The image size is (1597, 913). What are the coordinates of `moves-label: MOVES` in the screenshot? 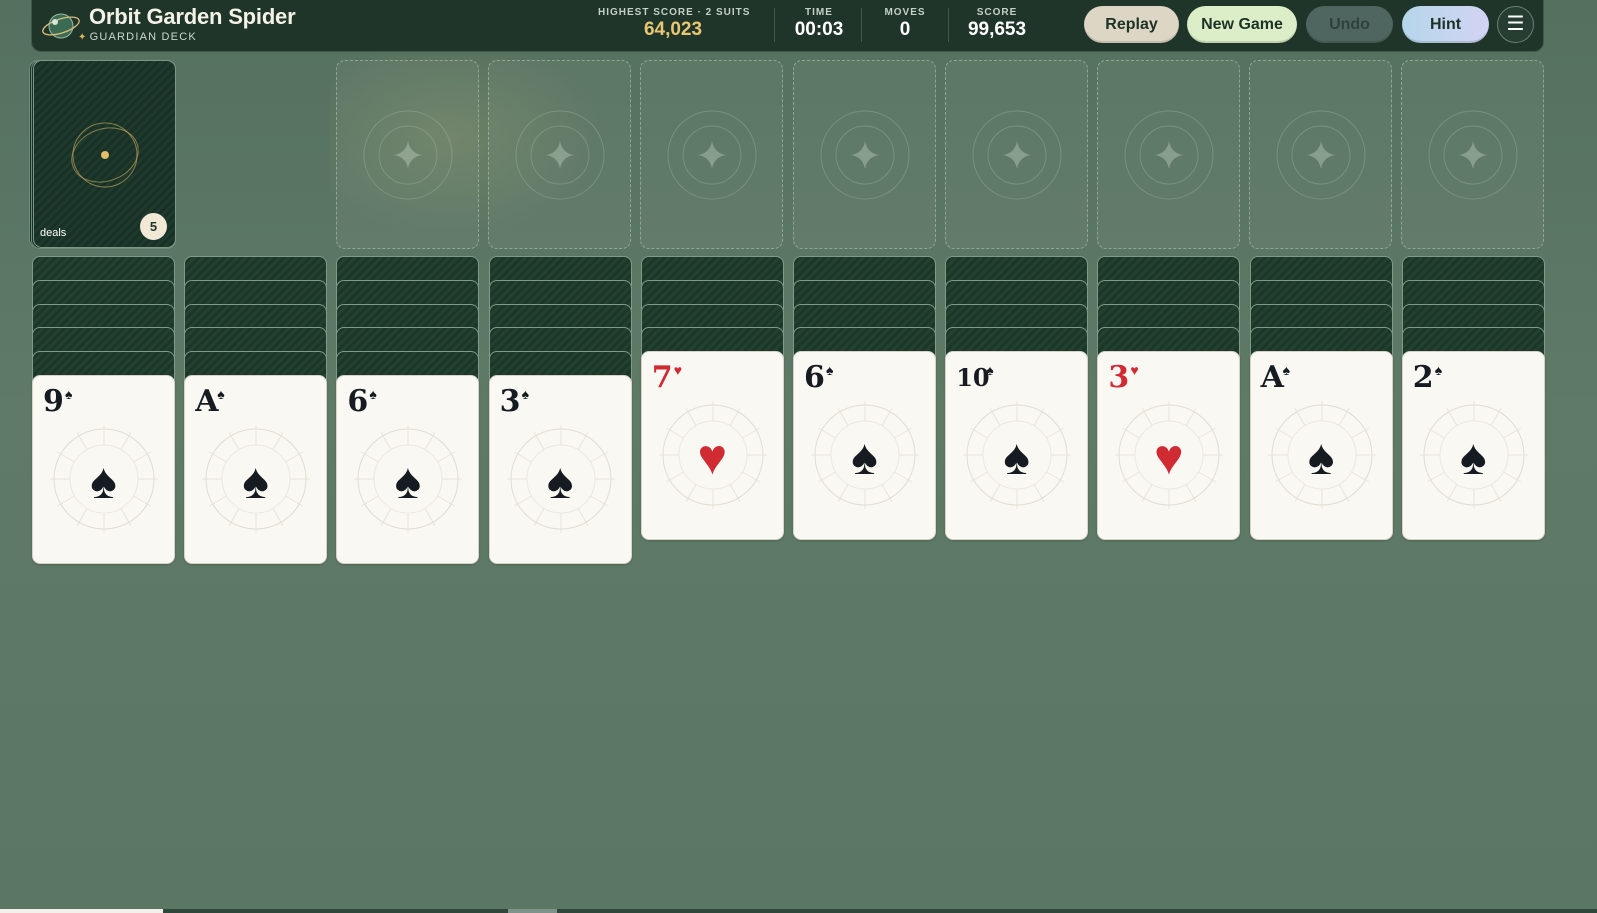 It's located at (905, 12).